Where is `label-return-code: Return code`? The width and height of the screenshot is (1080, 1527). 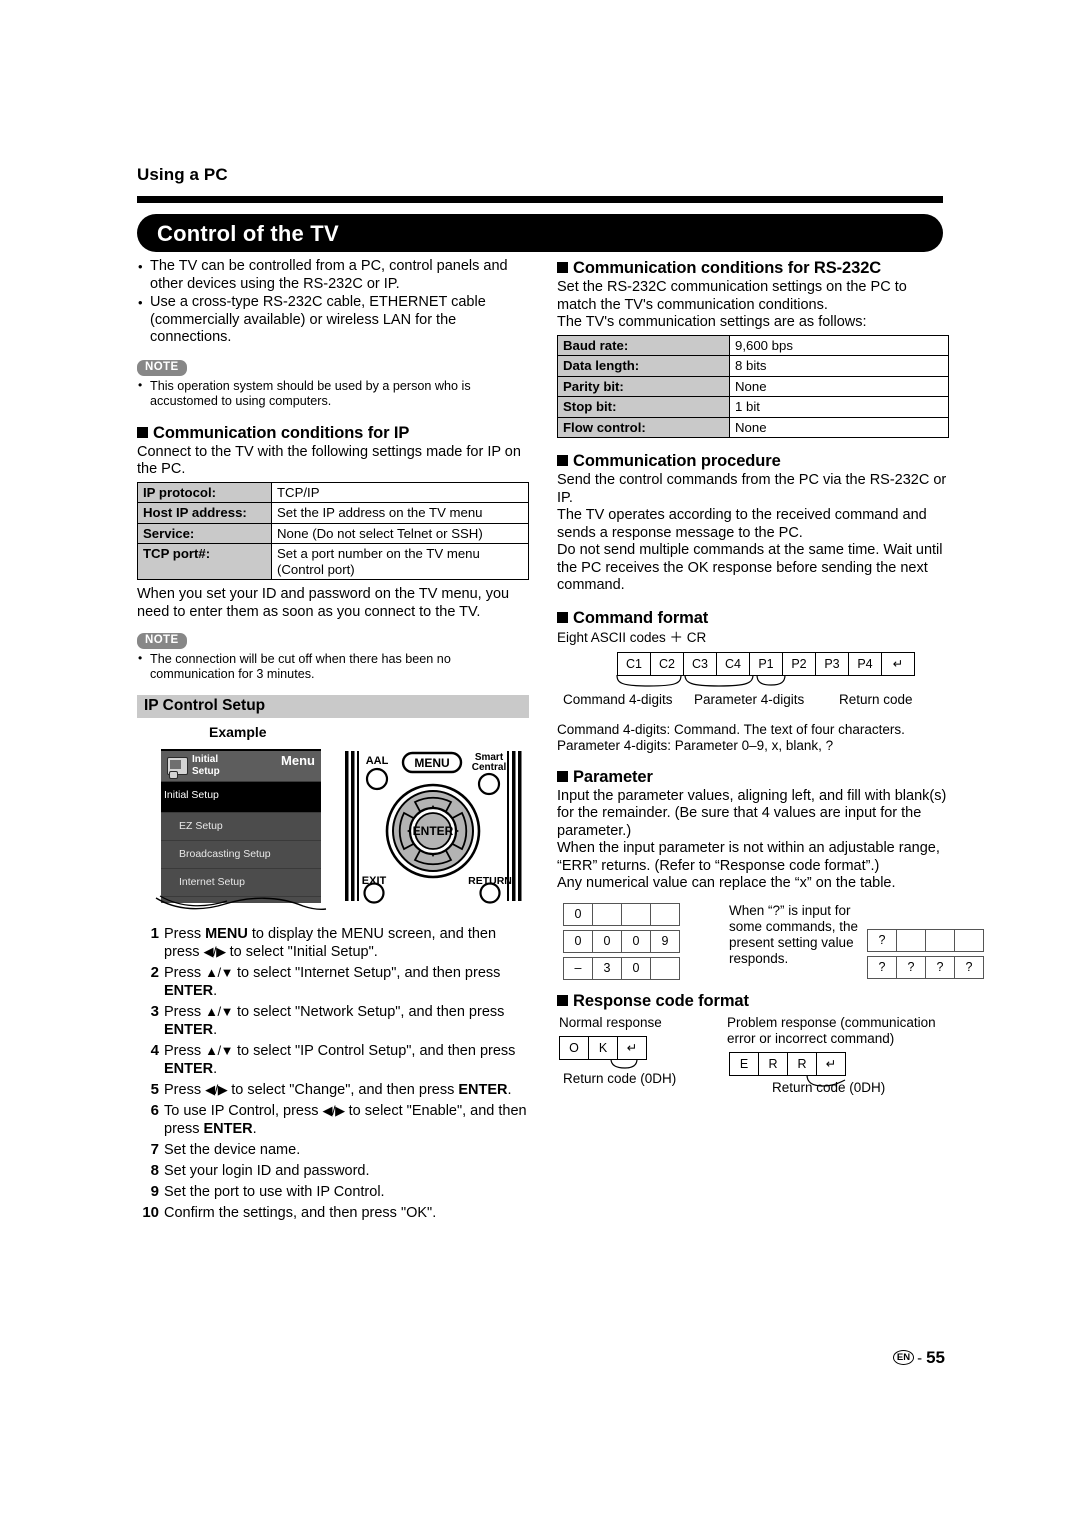 label-return-code: Return code is located at coordinates (876, 699).